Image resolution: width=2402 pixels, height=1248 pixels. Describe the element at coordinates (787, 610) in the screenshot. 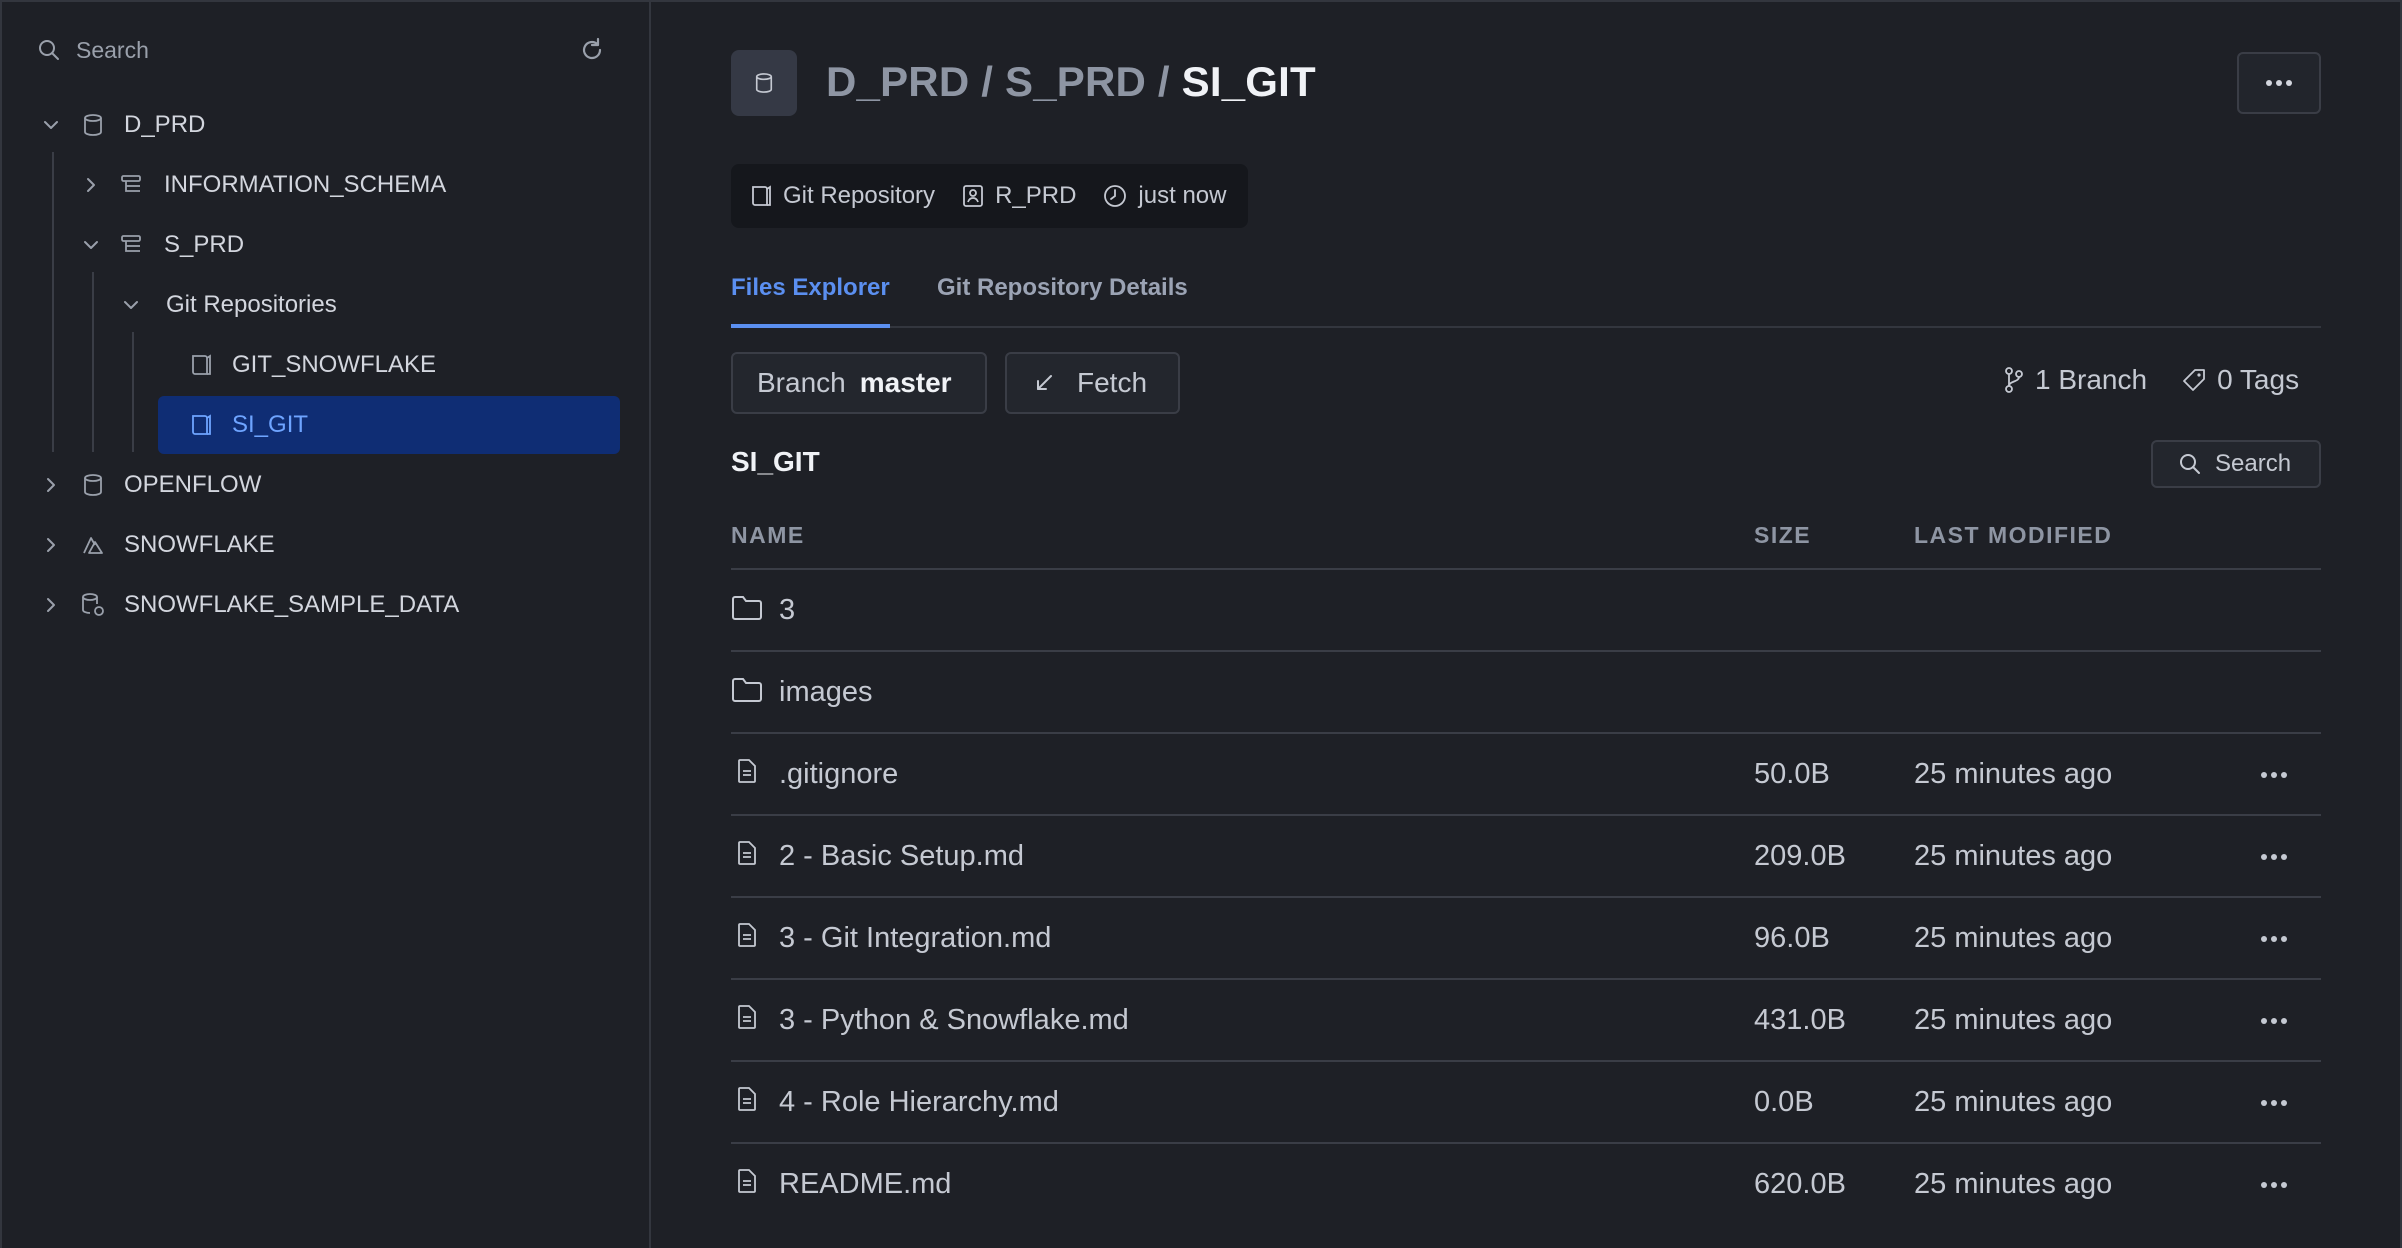

I see `file-name: 3` at that location.